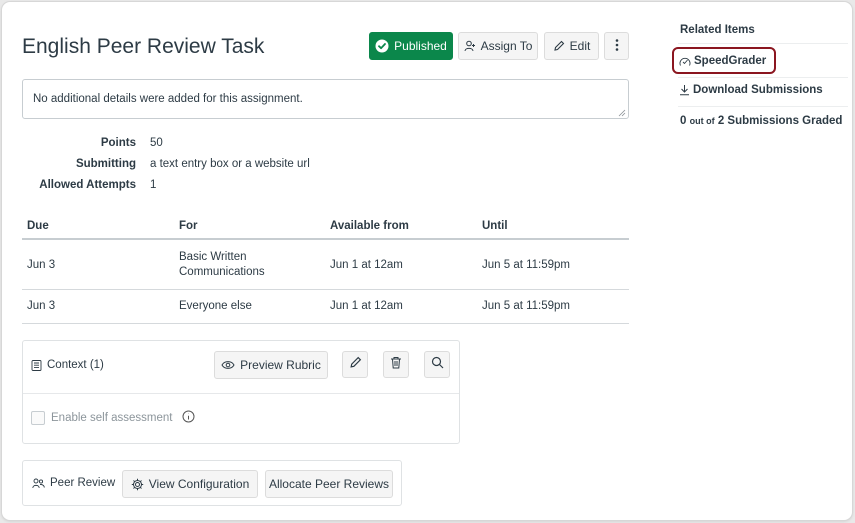  I want to click on row2-for: Everyone else, so click(215, 306).